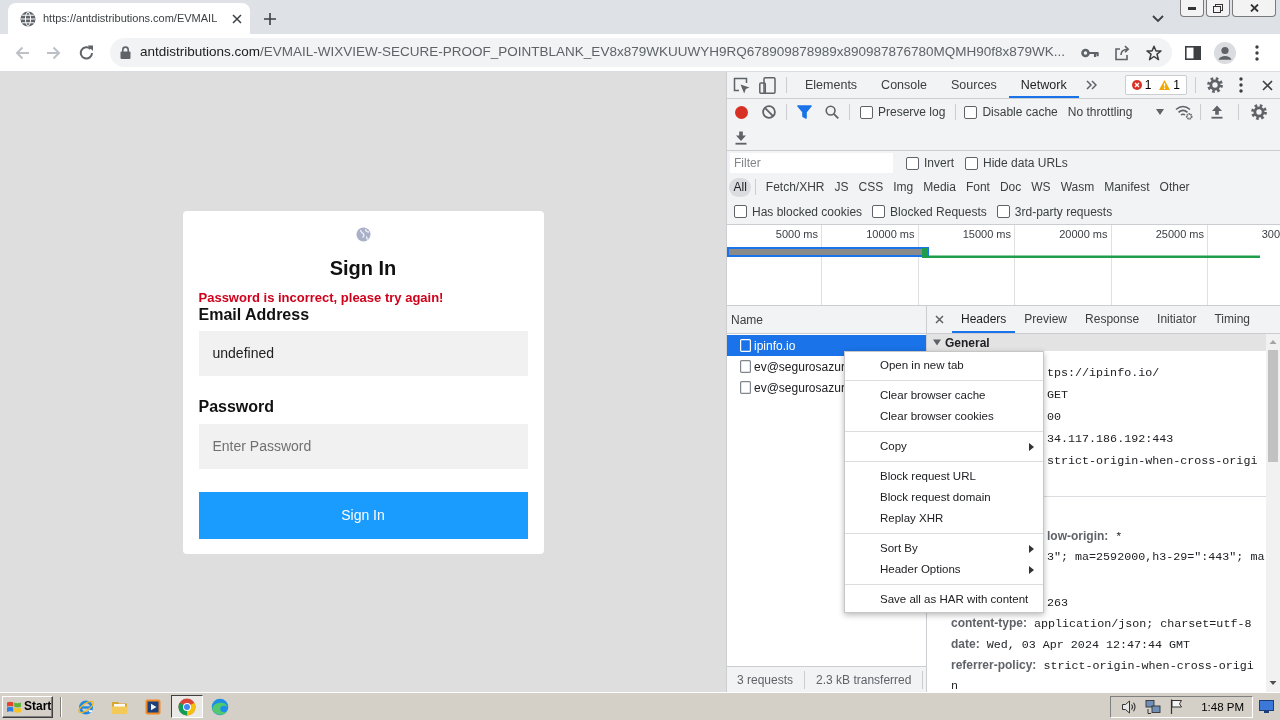 Image resolution: width=1280 pixels, height=720 pixels. What do you see at coordinates (944, 416) in the screenshot?
I see `menu-item: Clear browser cookies` at bounding box center [944, 416].